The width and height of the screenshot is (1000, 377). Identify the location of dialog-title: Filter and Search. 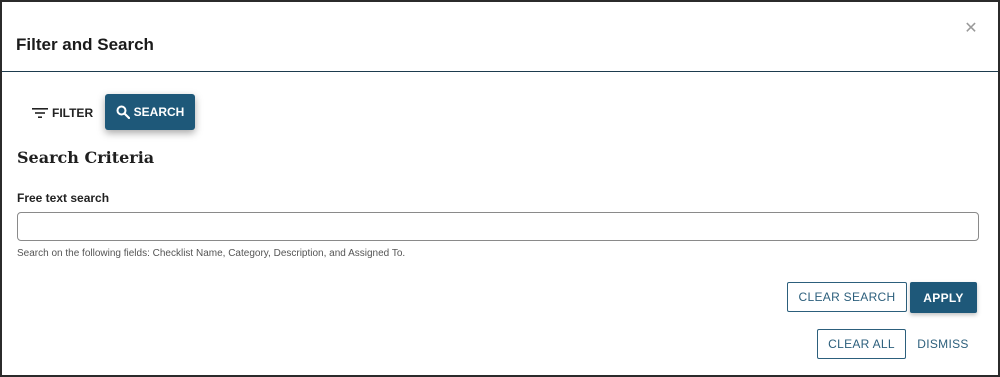
(85, 44).